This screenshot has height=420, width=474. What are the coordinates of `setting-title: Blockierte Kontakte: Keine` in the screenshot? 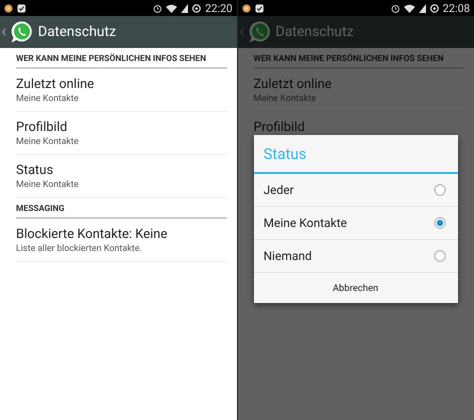 It's located at (121, 235).